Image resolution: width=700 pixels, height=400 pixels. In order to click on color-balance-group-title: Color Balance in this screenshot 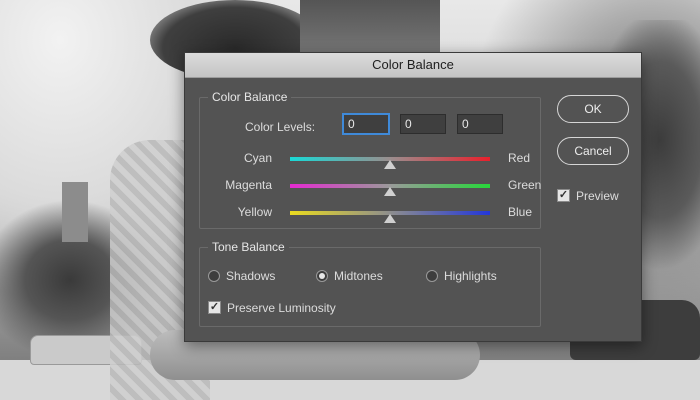, I will do `click(250, 97)`.